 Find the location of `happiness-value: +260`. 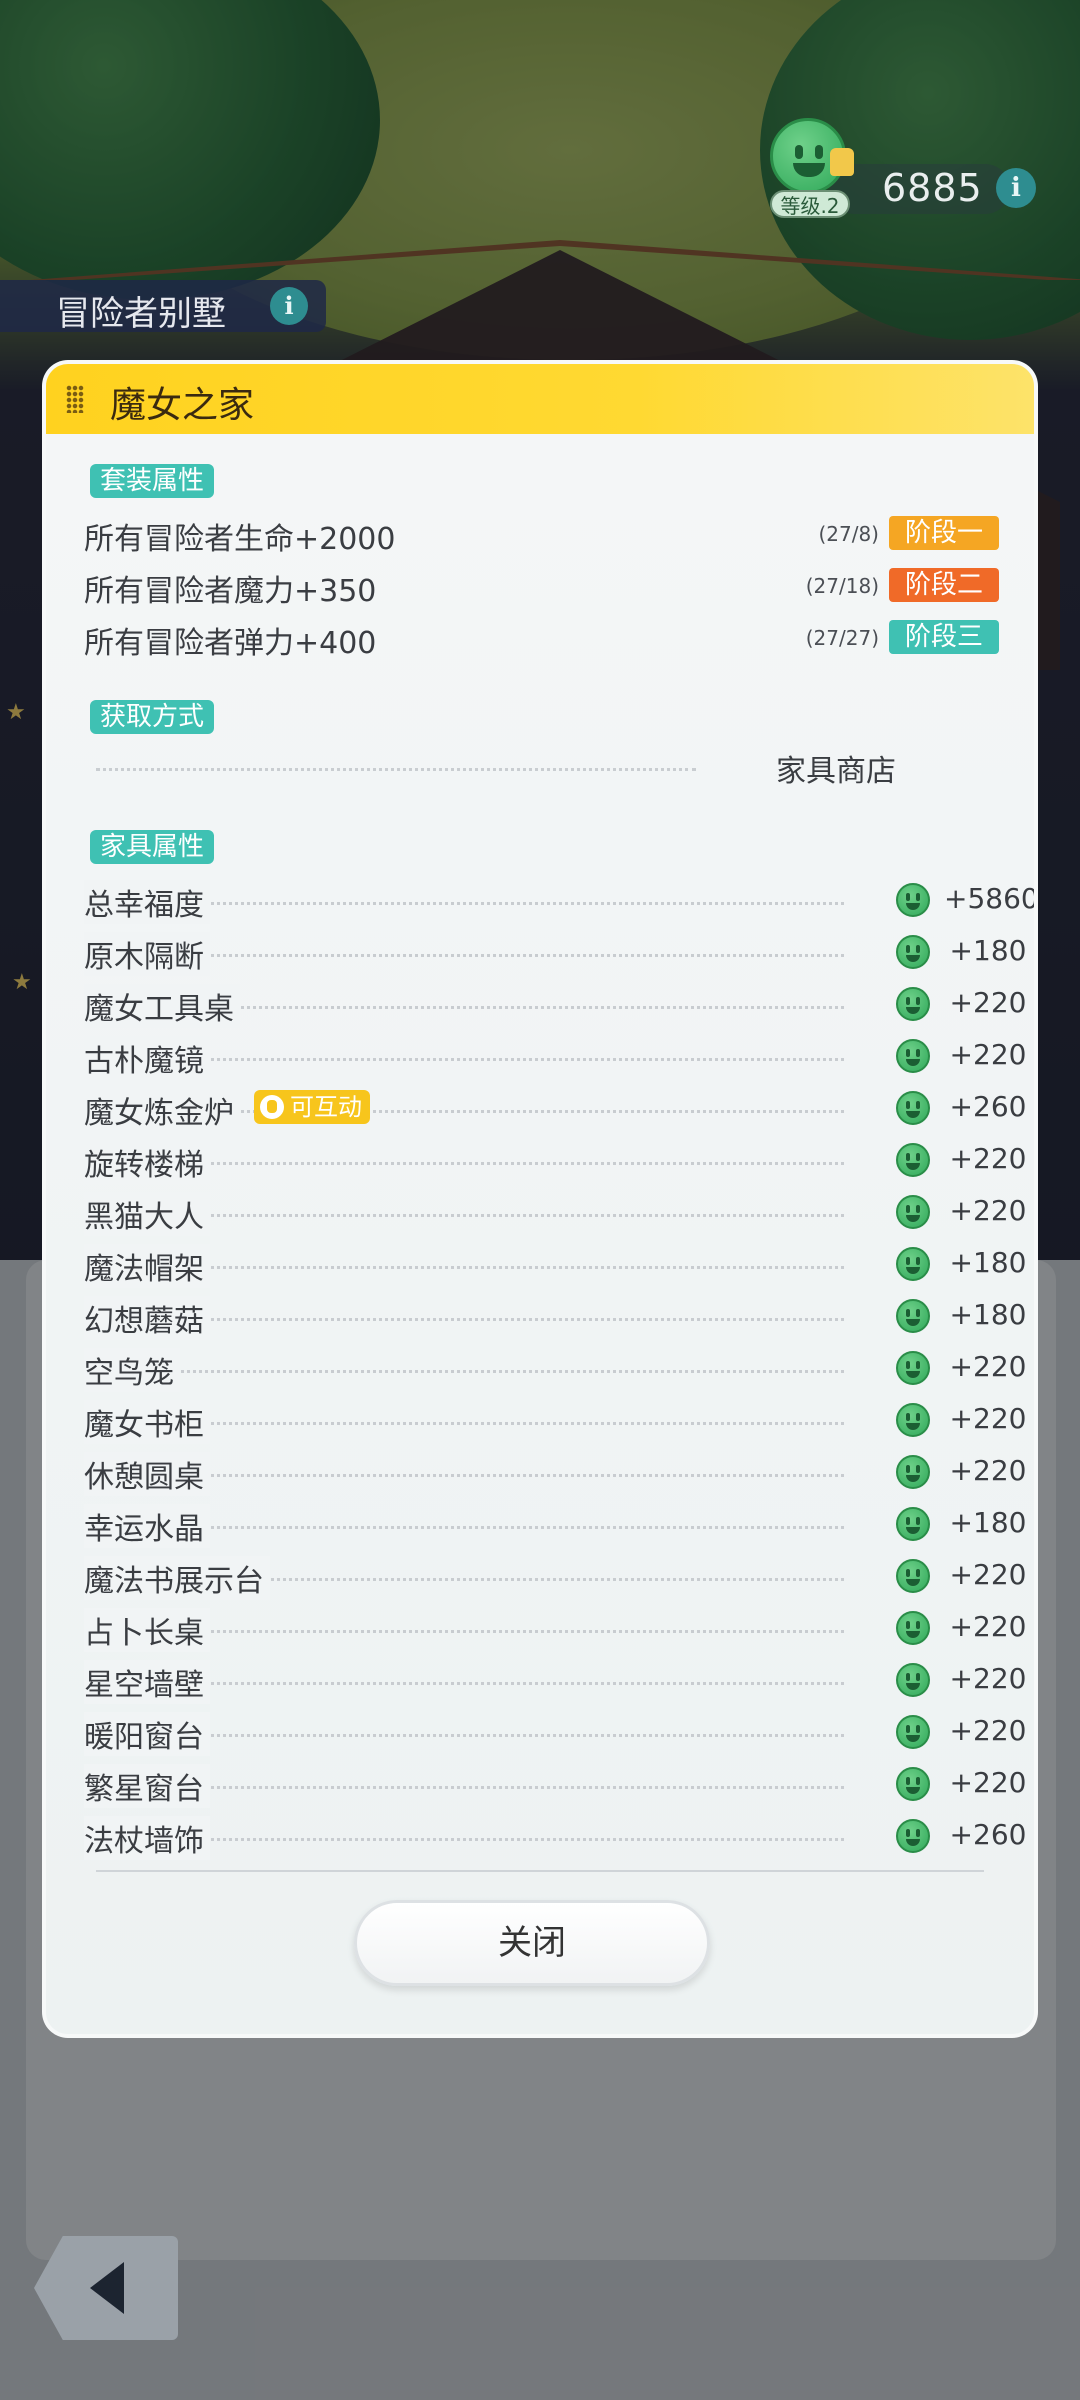

happiness-value: +260 is located at coordinates (988, 1834).